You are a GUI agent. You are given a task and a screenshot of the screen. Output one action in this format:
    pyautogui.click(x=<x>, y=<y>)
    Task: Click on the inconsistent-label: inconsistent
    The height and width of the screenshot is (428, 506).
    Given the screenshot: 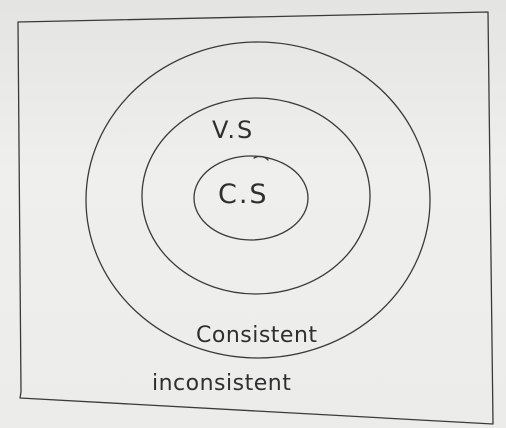 What is the action you would take?
    pyautogui.click(x=221, y=383)
    